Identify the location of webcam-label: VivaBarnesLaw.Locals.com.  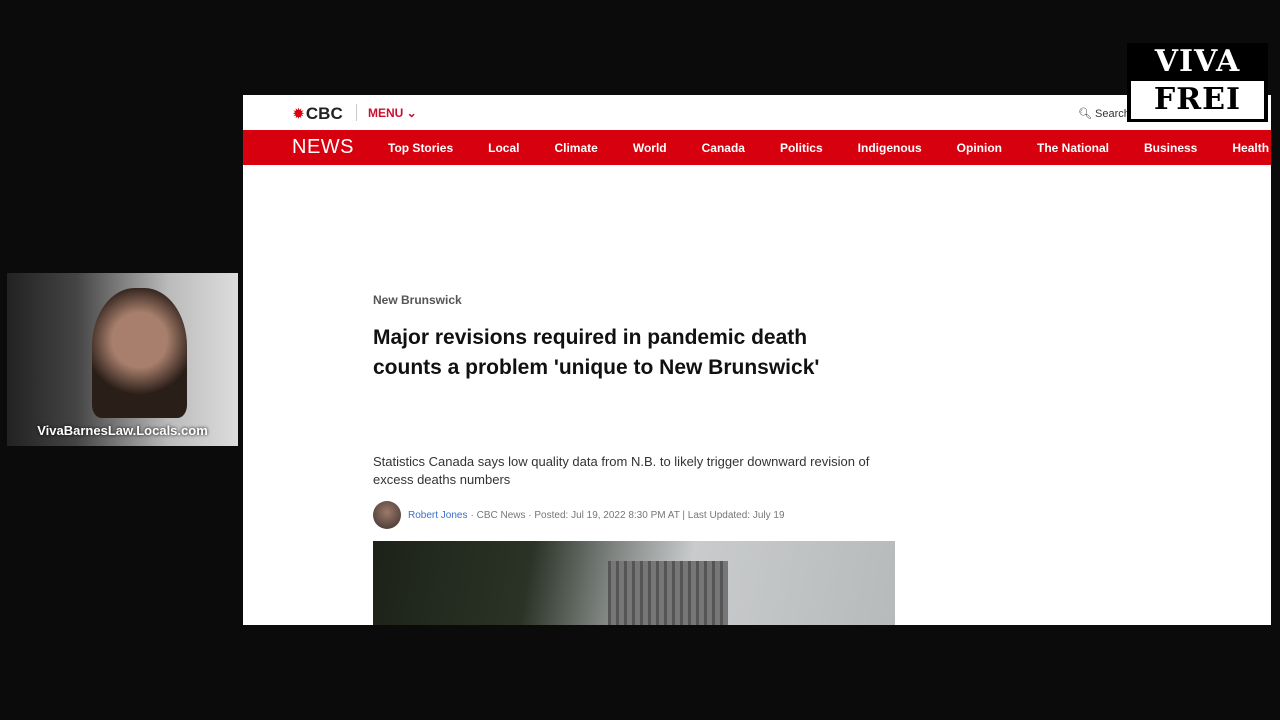
(122, 430).